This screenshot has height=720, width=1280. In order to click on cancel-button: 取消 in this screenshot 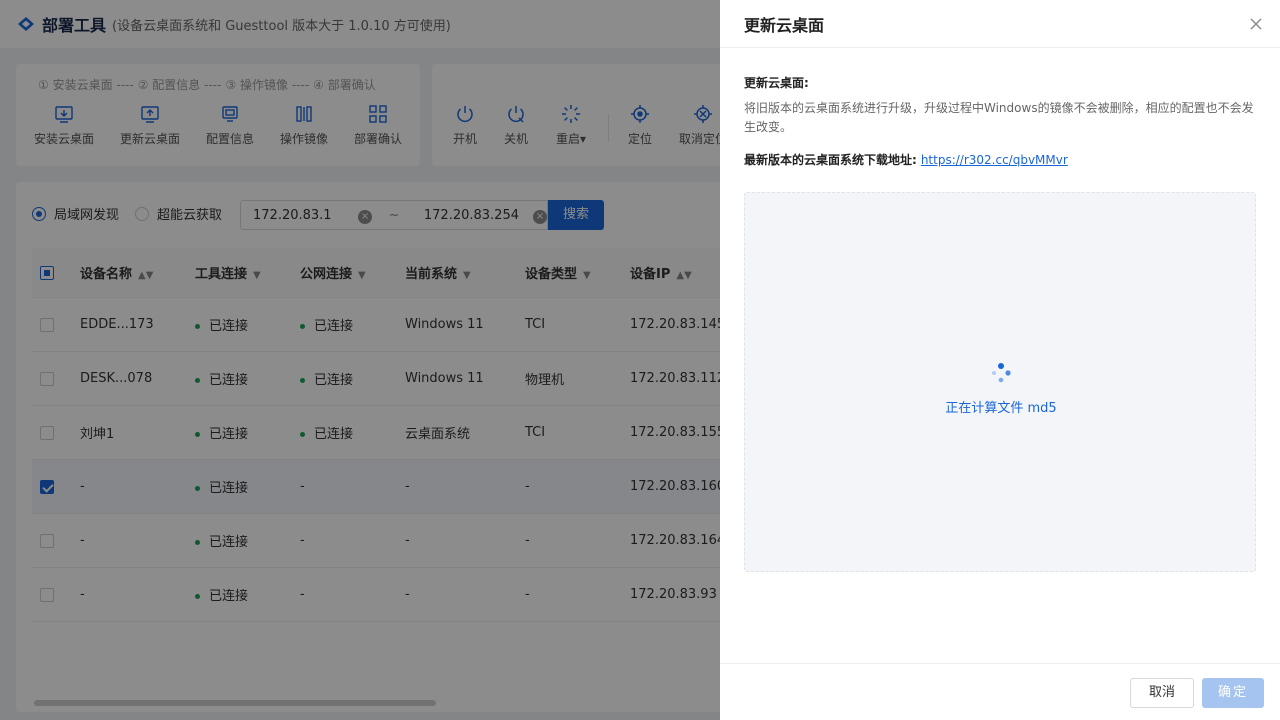, I will do `click(1162, 693)`.